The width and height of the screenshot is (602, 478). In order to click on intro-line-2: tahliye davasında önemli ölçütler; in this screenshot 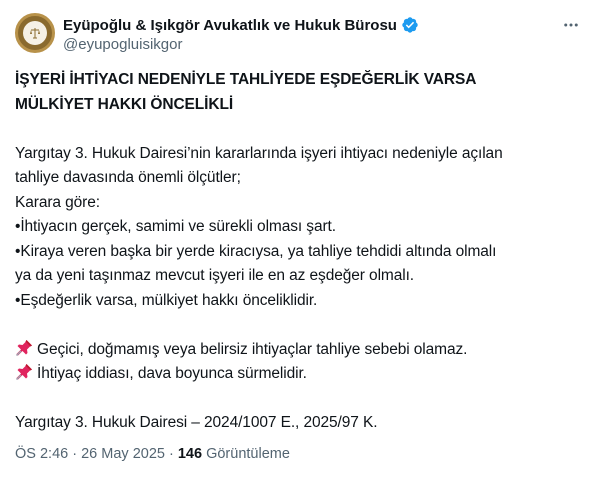, I will do `click(128, 177)`.